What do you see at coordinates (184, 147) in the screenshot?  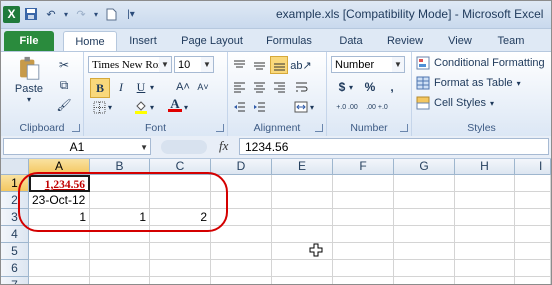 I see `formula-bar-splitter` at bounding box center [184, 147].